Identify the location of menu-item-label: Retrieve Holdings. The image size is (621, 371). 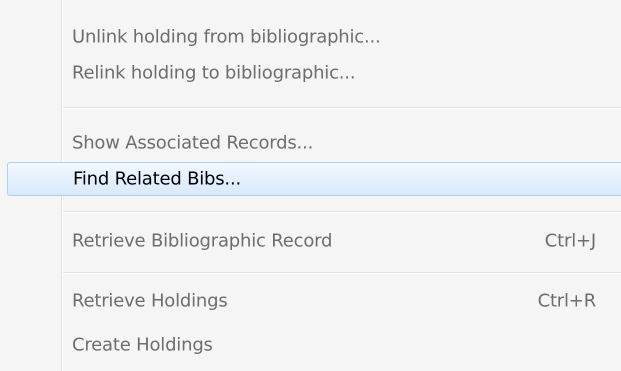
(150, 301).